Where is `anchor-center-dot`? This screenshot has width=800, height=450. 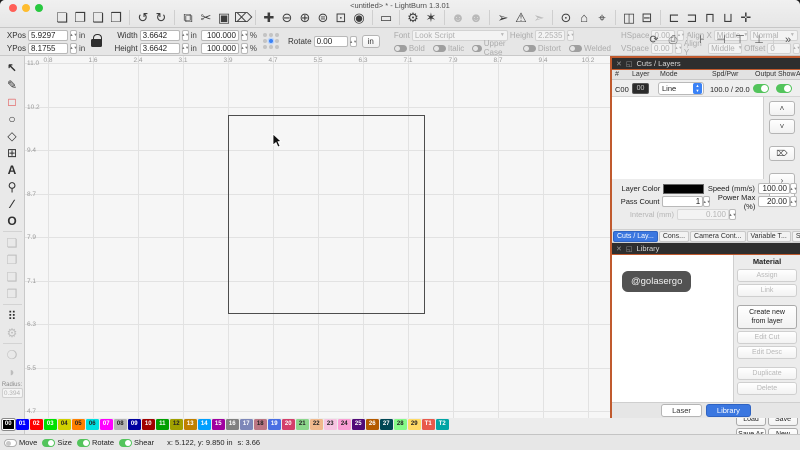
anchor-center-dot is located at coordinates (271, 41).